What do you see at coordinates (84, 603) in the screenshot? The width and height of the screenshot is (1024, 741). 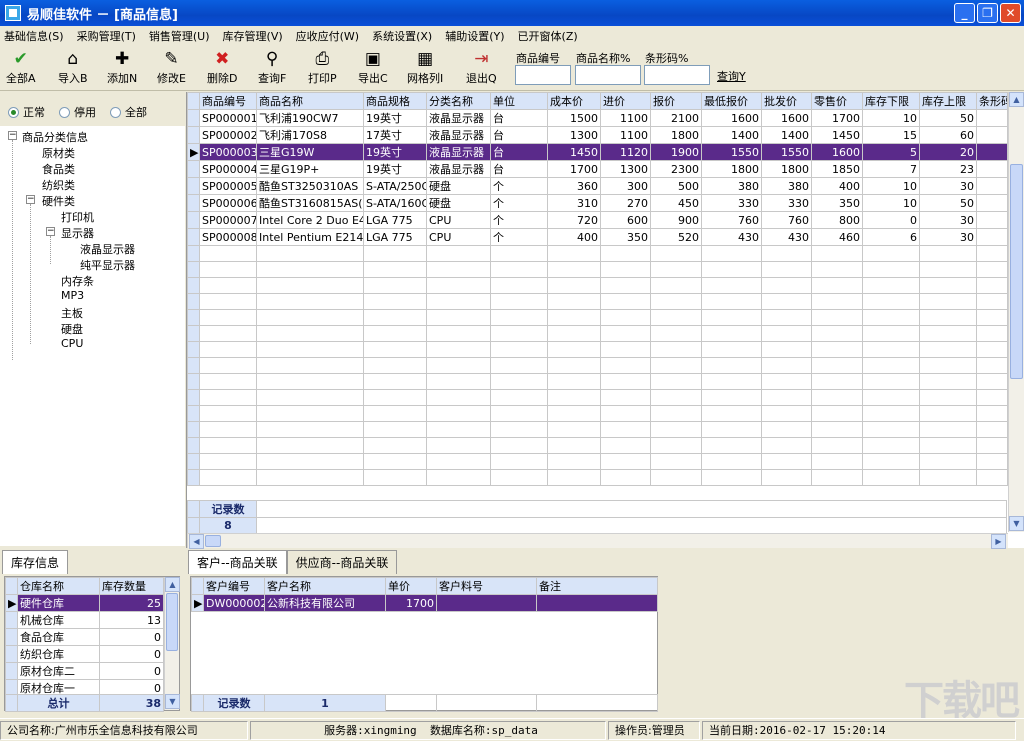 I see `table-row: ▶ 硬件仓库 25` at bounding box center [84, 603].